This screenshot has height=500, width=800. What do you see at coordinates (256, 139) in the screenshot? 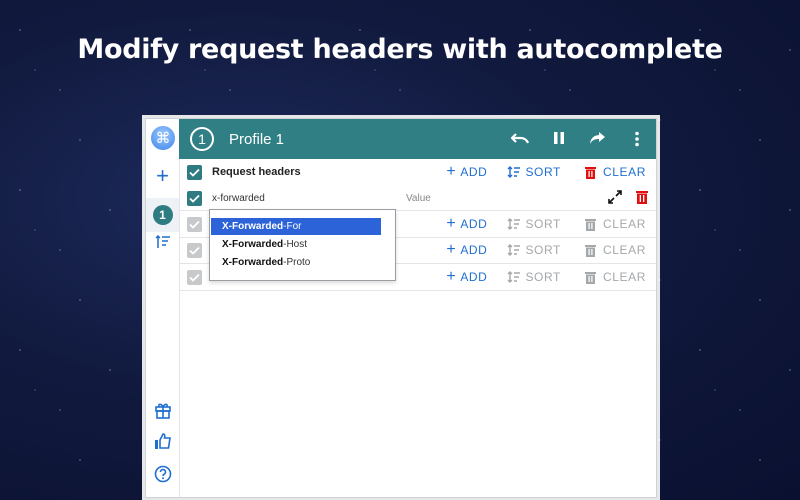
I see `profile-title: Profile 1` at bounding box center [256, 139].